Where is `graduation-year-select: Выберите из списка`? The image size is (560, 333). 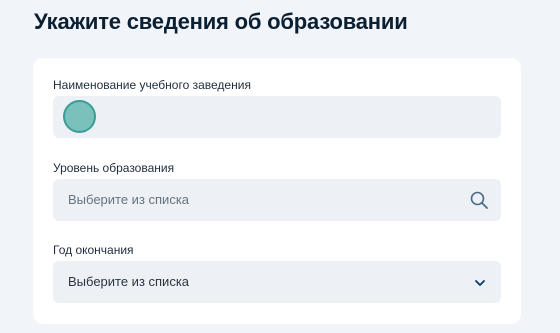
graduation-year-select: Выберите из списка is located at coordinates (277, 282).